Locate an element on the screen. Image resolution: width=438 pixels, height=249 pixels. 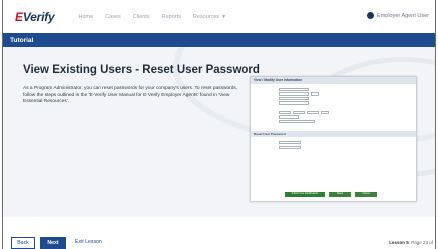
nav-home: Home is located at coordinates (86, 17).